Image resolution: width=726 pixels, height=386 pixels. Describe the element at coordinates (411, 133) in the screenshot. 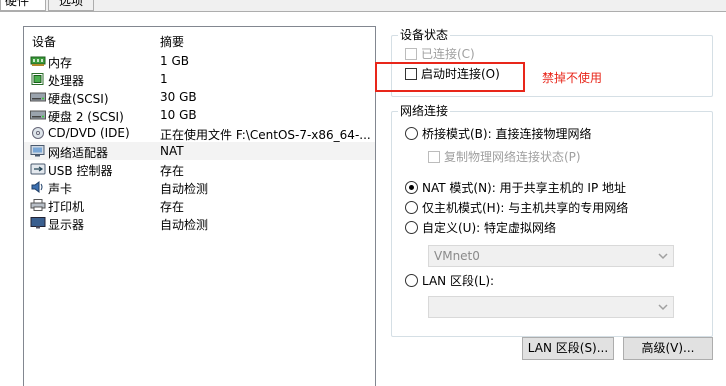

I see `bridged-radio` at that location.